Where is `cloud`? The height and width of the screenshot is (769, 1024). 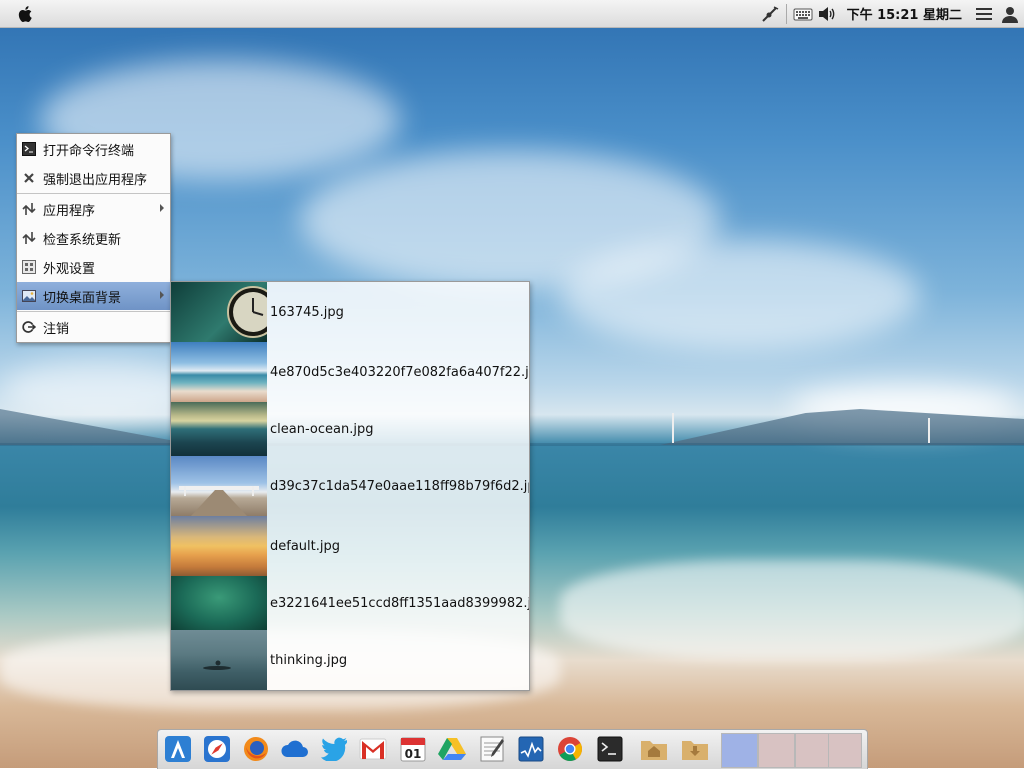 cloud is located at coordinates (740, 295).